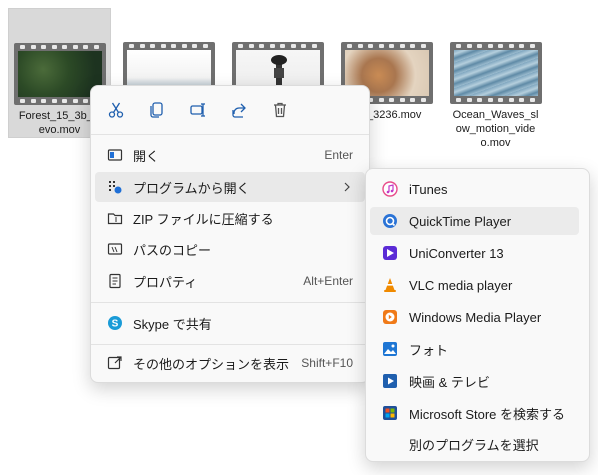 This screenshot has width=598, height=475. I want to click on wmp-icon, so click(390, 317).